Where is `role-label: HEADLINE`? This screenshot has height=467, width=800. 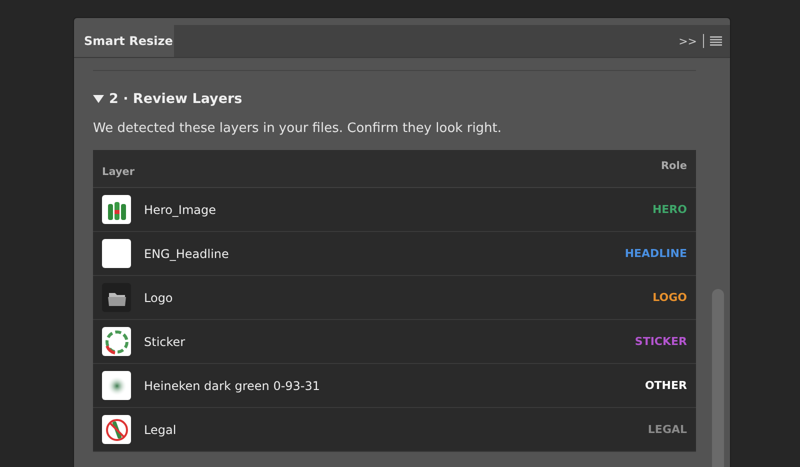 role-label: HEADLINE is located at coordinates (655, 253).